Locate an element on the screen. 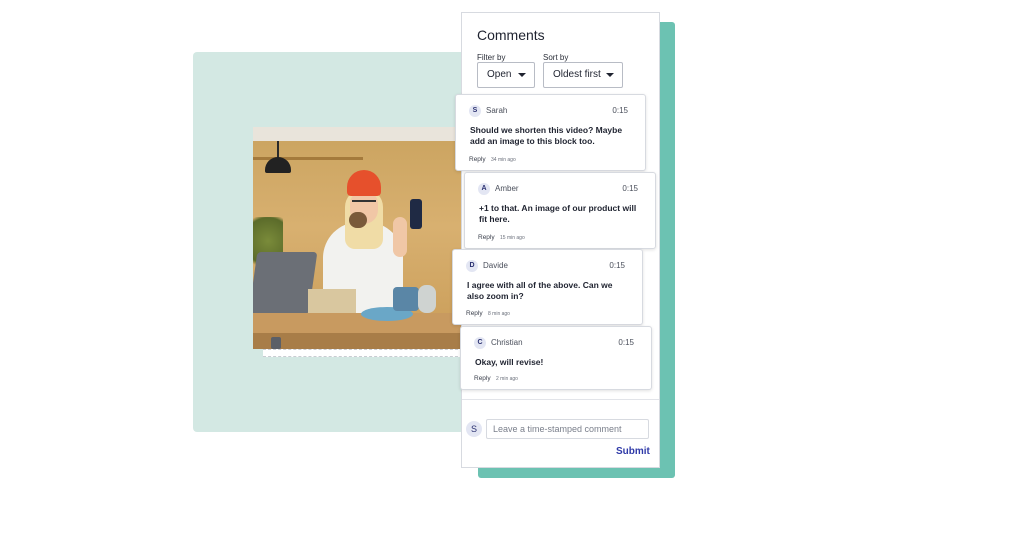 The width and height of the screenshot is (1021, 541). video-frame is located at coordinates (358, 238).